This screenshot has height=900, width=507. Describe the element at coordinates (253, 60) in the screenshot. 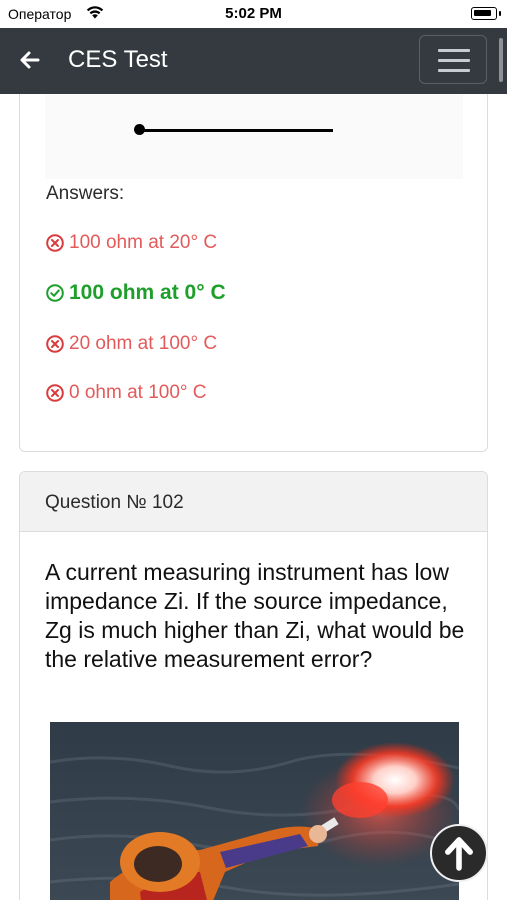

I see `app-navbar: CES Test` at that location.